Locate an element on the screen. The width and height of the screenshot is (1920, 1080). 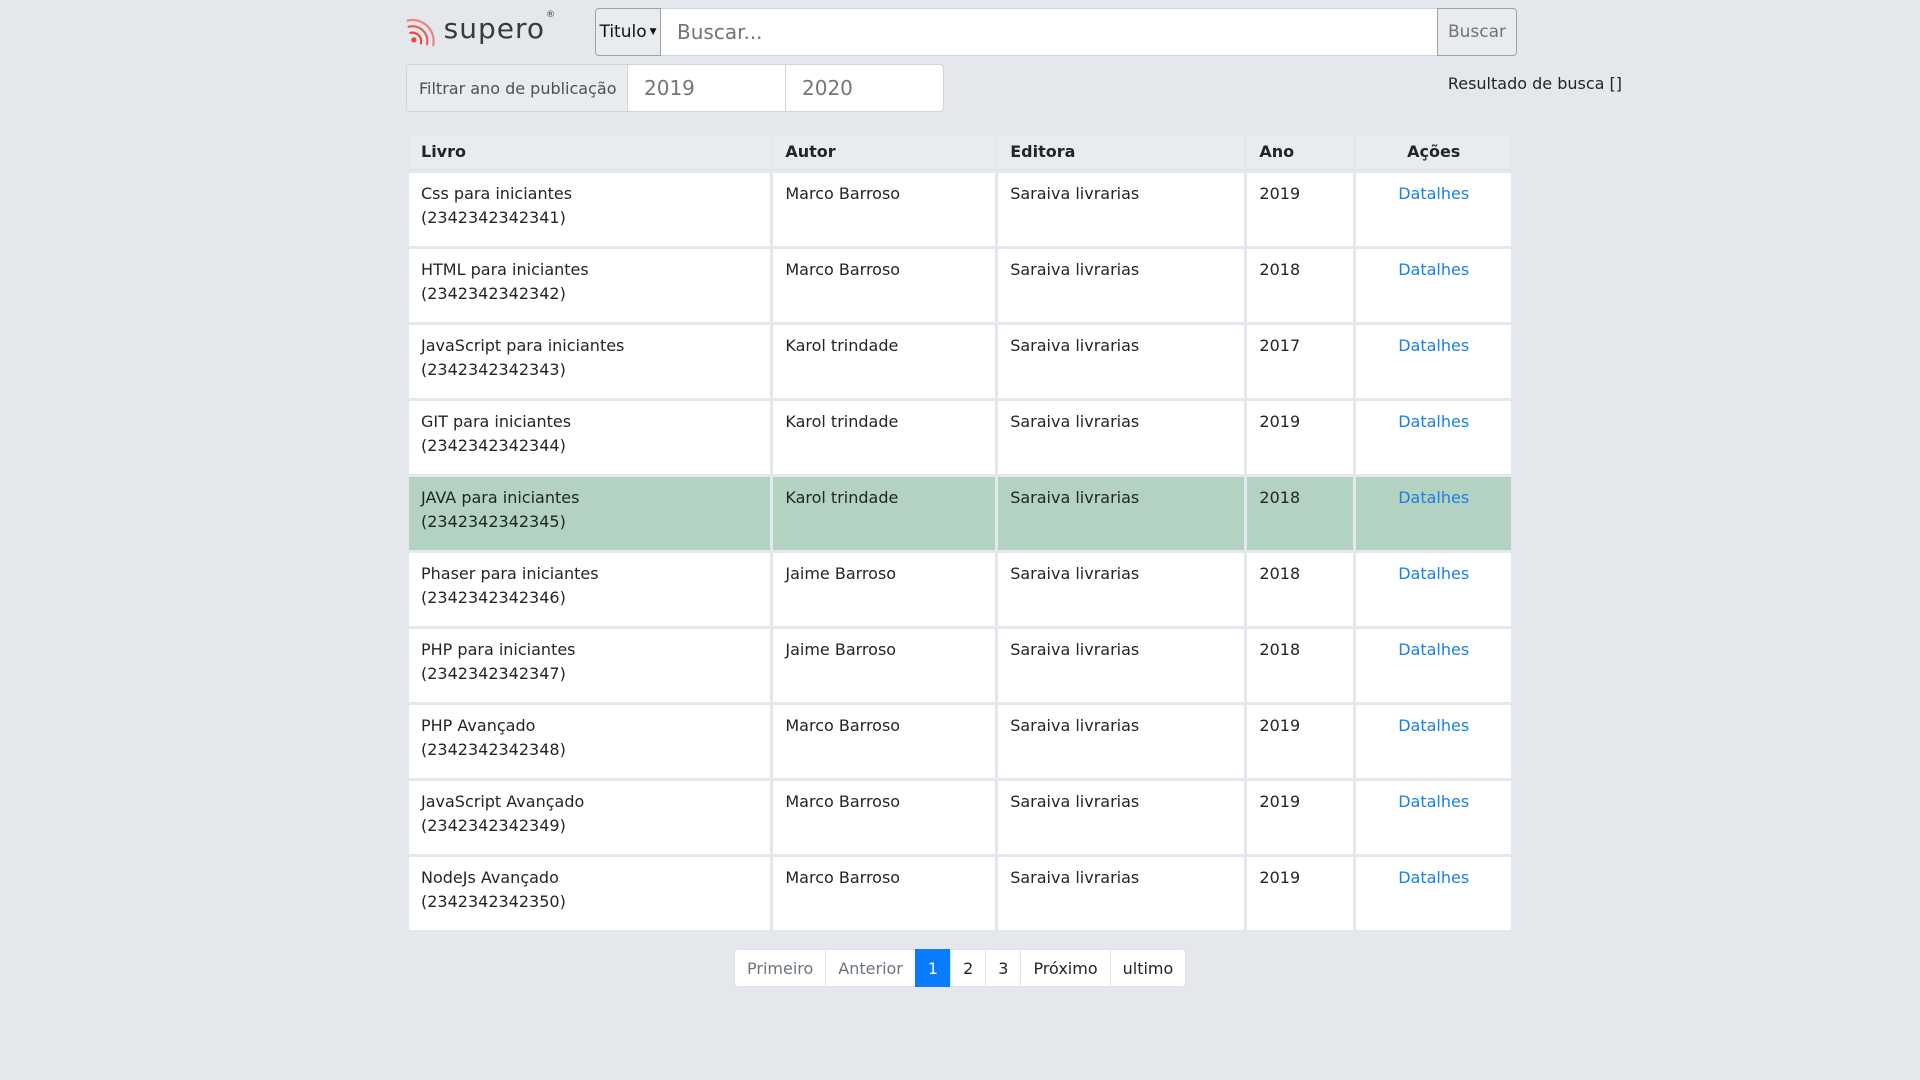
page-last: ultimo is located at coordinates (1148, 968).